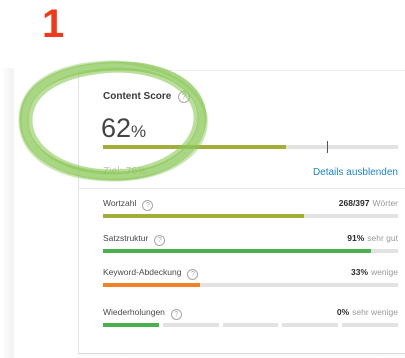 Image resolution: width=405 pixels, height=358 pixels. What do you see at coordinates (356, 238) in the screenshot?
I see `metric-value-text: 91%` at bounding box center [356, 238].